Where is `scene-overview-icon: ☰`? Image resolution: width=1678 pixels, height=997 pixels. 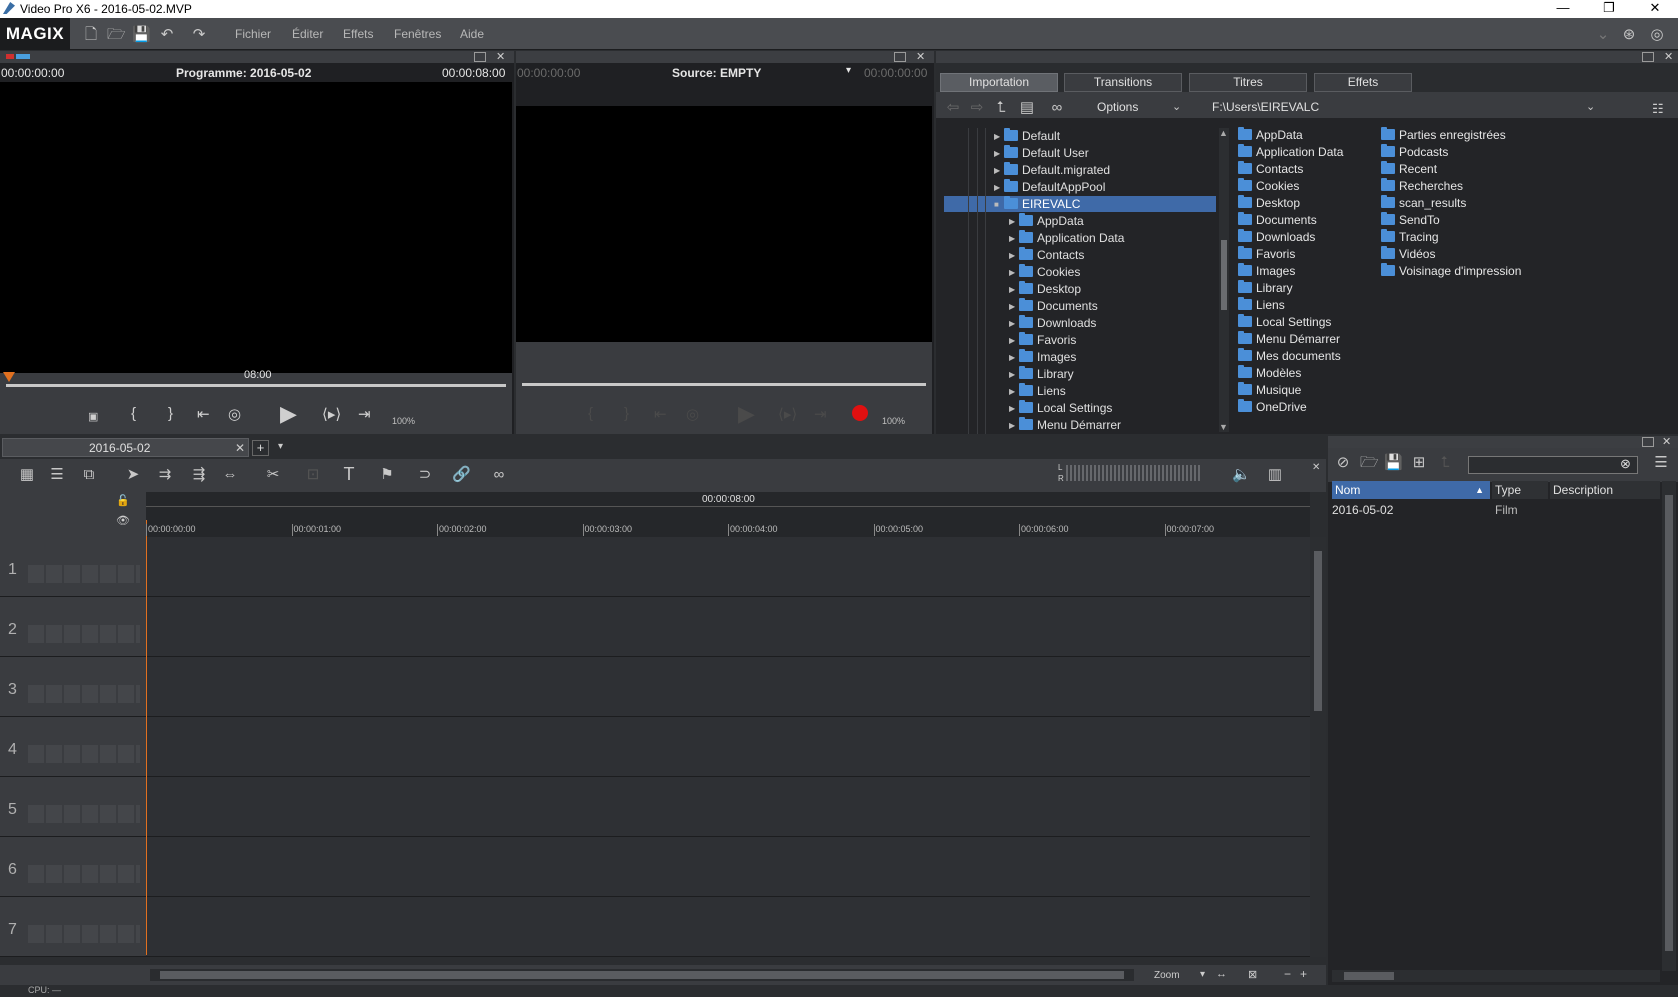 scene-overview-icon: ☰ is located at coordinates (57, 474).